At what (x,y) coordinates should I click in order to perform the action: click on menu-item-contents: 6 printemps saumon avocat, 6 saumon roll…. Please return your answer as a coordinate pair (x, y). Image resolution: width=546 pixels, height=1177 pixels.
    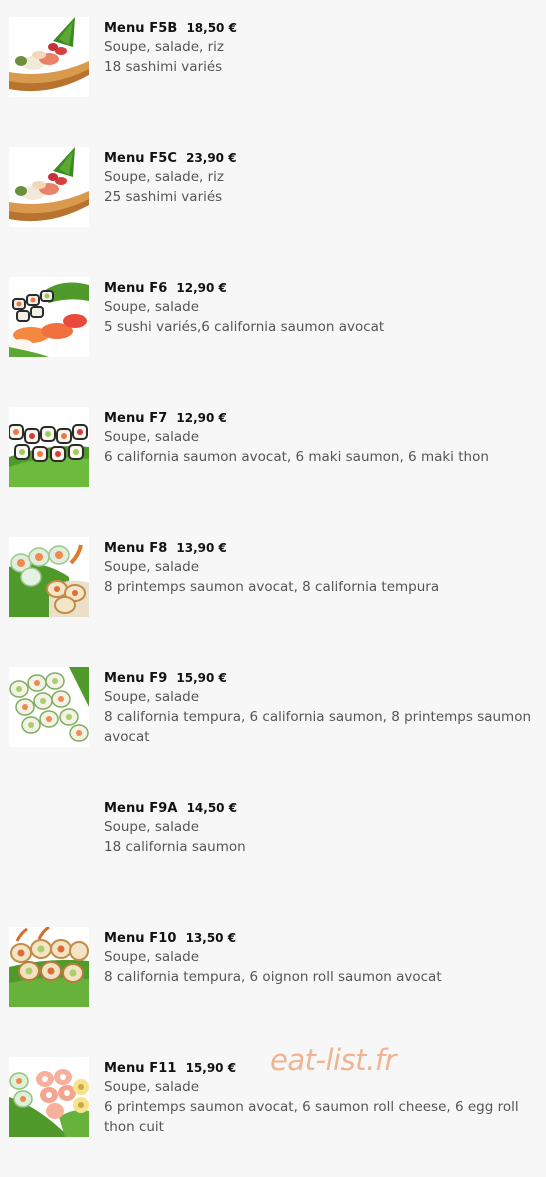
    Looking at the image, I should click on (311, 1117).